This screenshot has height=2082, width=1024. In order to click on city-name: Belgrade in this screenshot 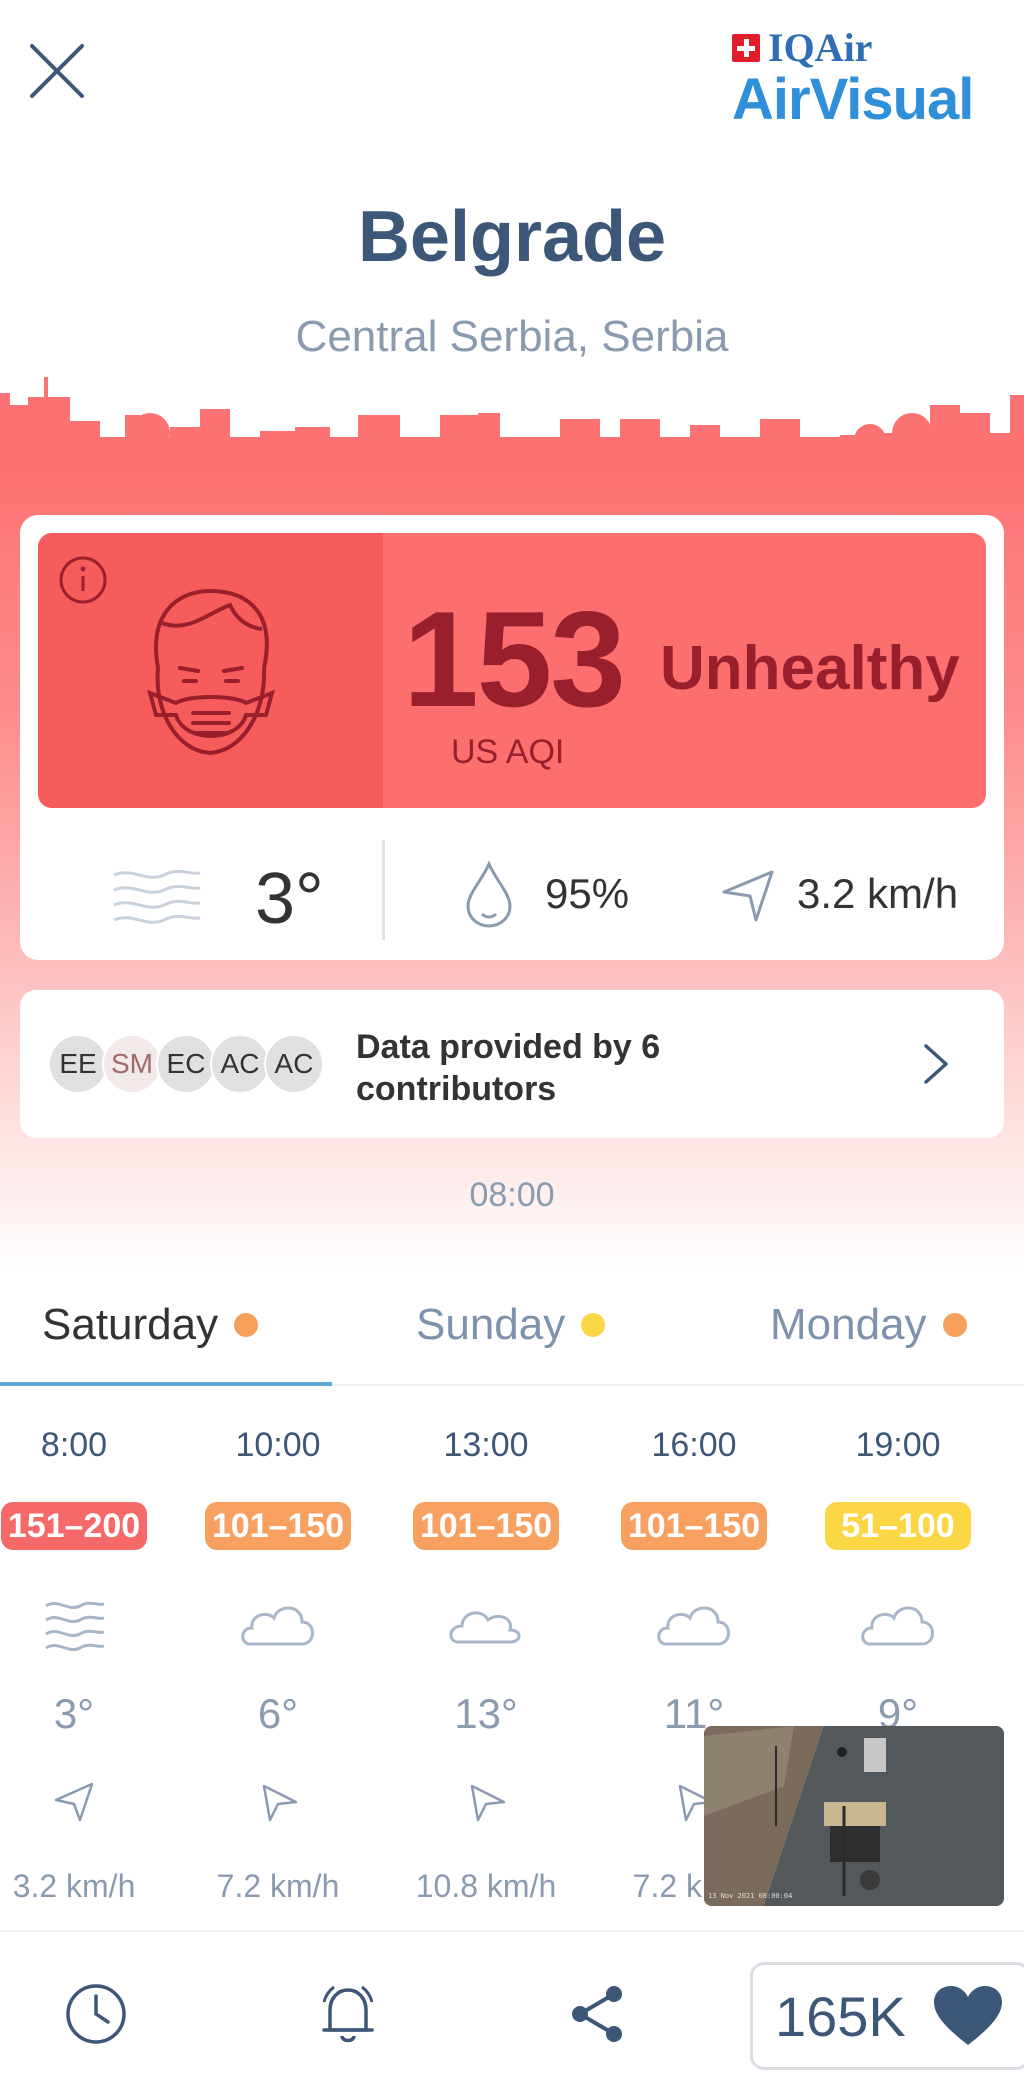, I will do `click(512, 237)`.